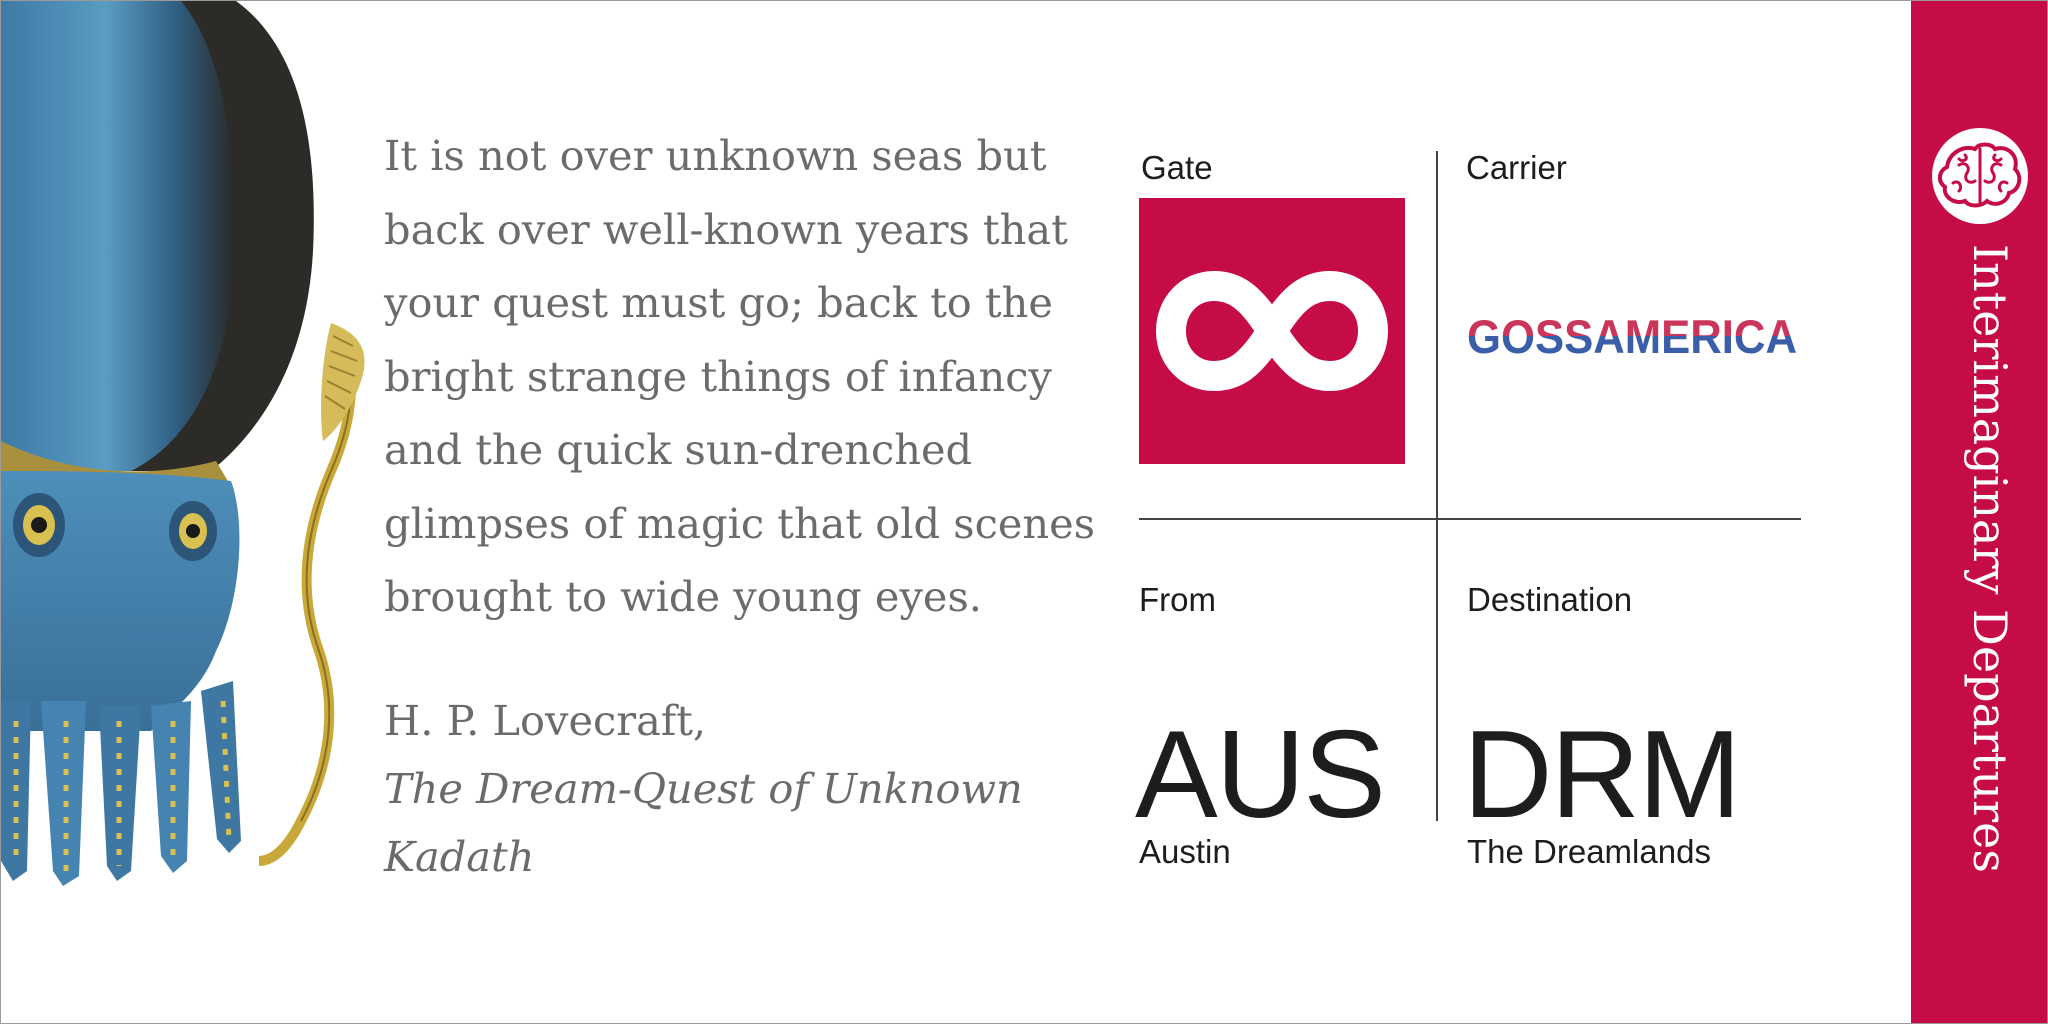 The height and width of the screenshot is (1024, 2048). I want to click on from-code: AUS, so click(1260, 775).